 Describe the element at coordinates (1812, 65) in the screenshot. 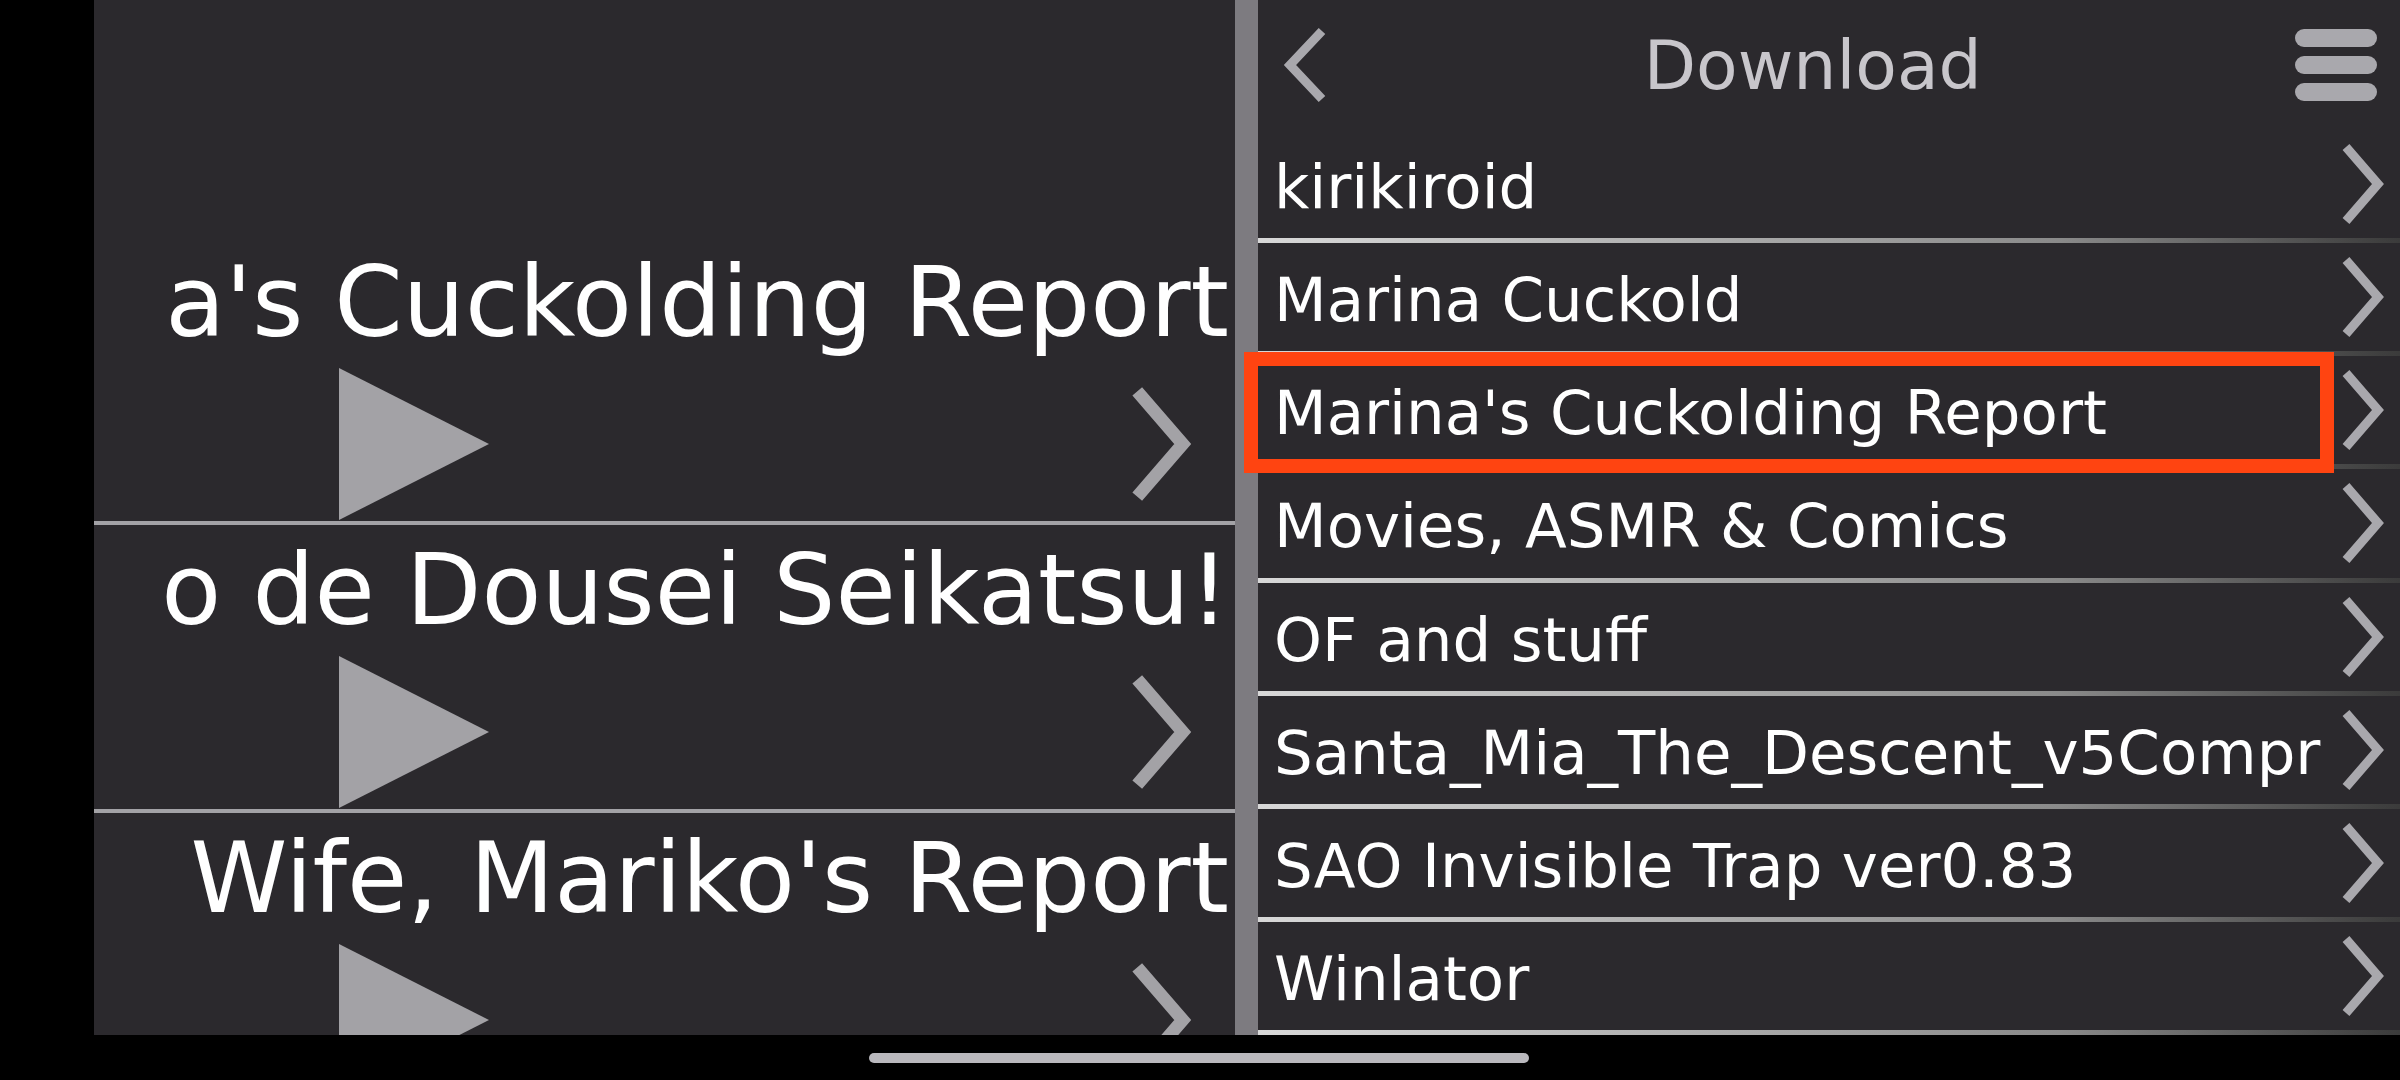

I see `header-title: Download` at that location.